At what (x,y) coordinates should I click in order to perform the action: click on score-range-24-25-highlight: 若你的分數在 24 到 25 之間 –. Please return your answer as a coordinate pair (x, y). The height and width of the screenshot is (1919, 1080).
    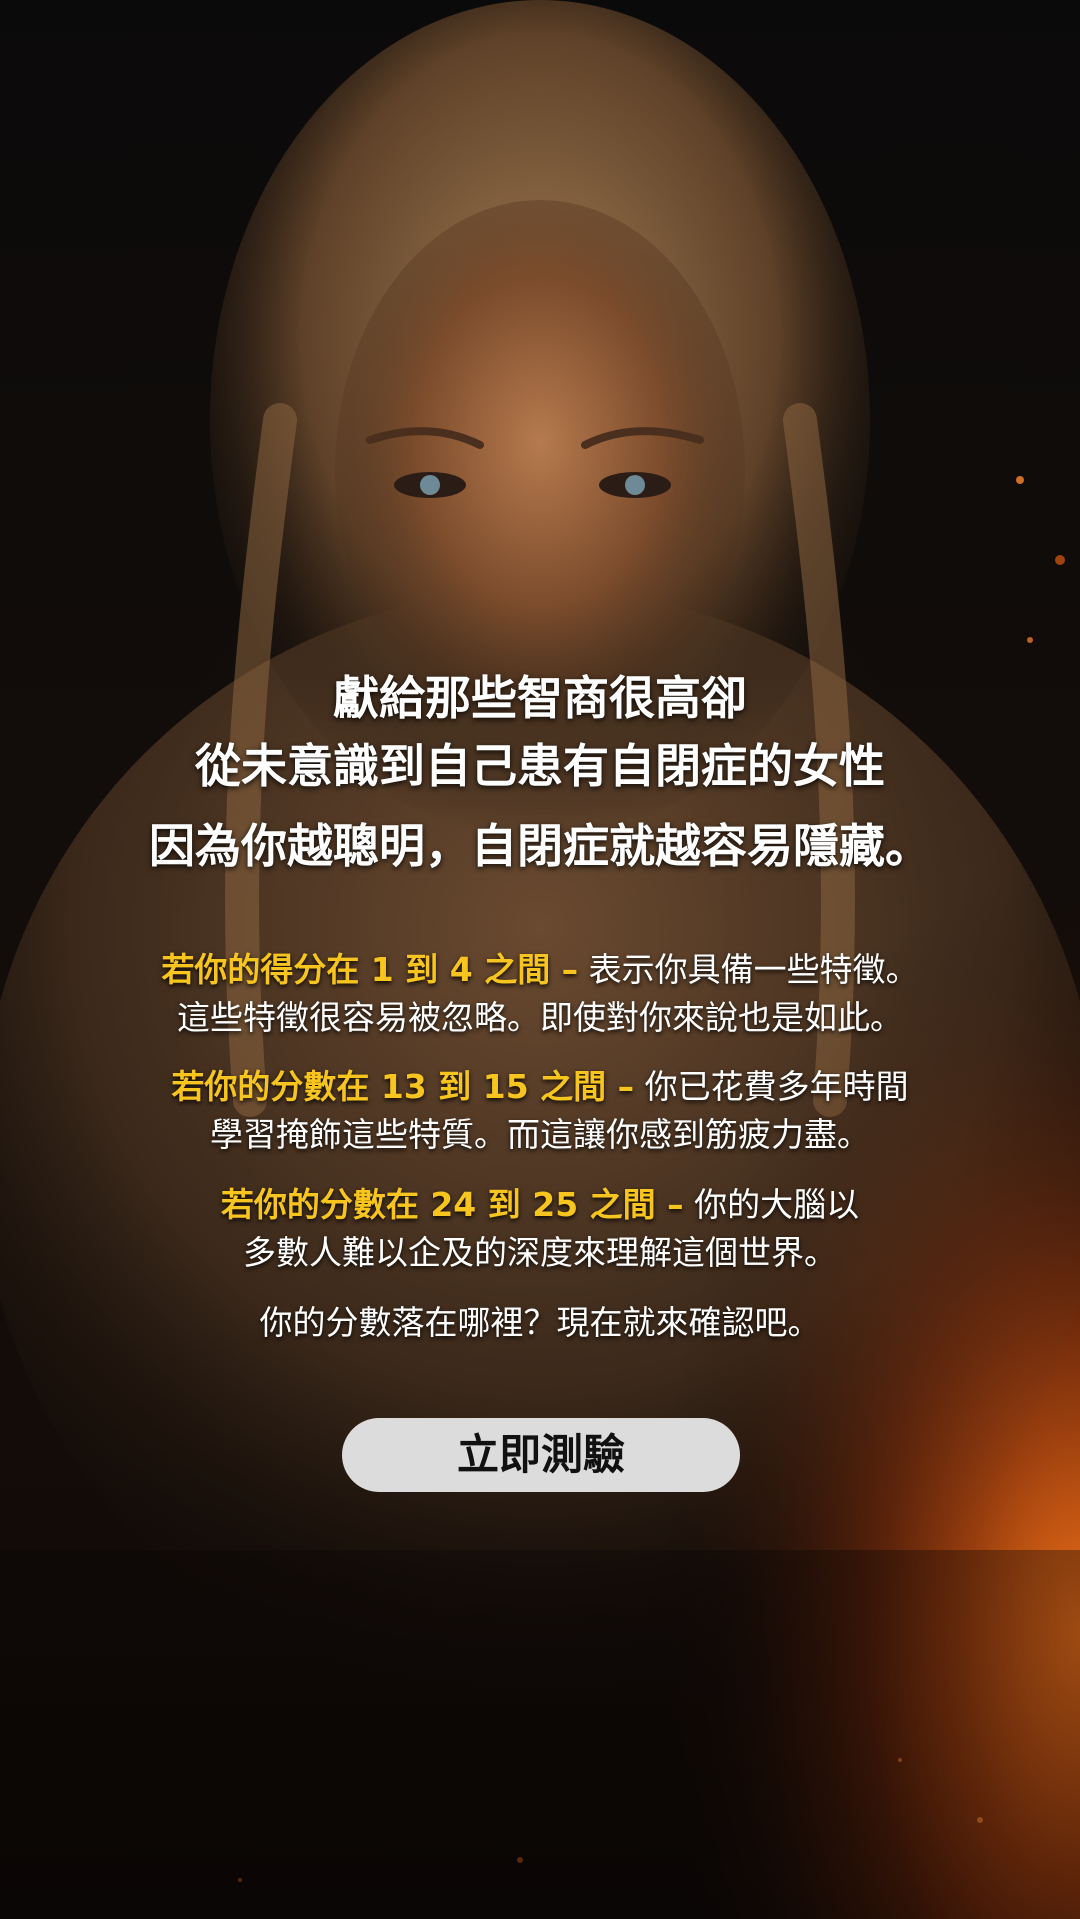
    Looking at the image, I should click on (452, 1204).